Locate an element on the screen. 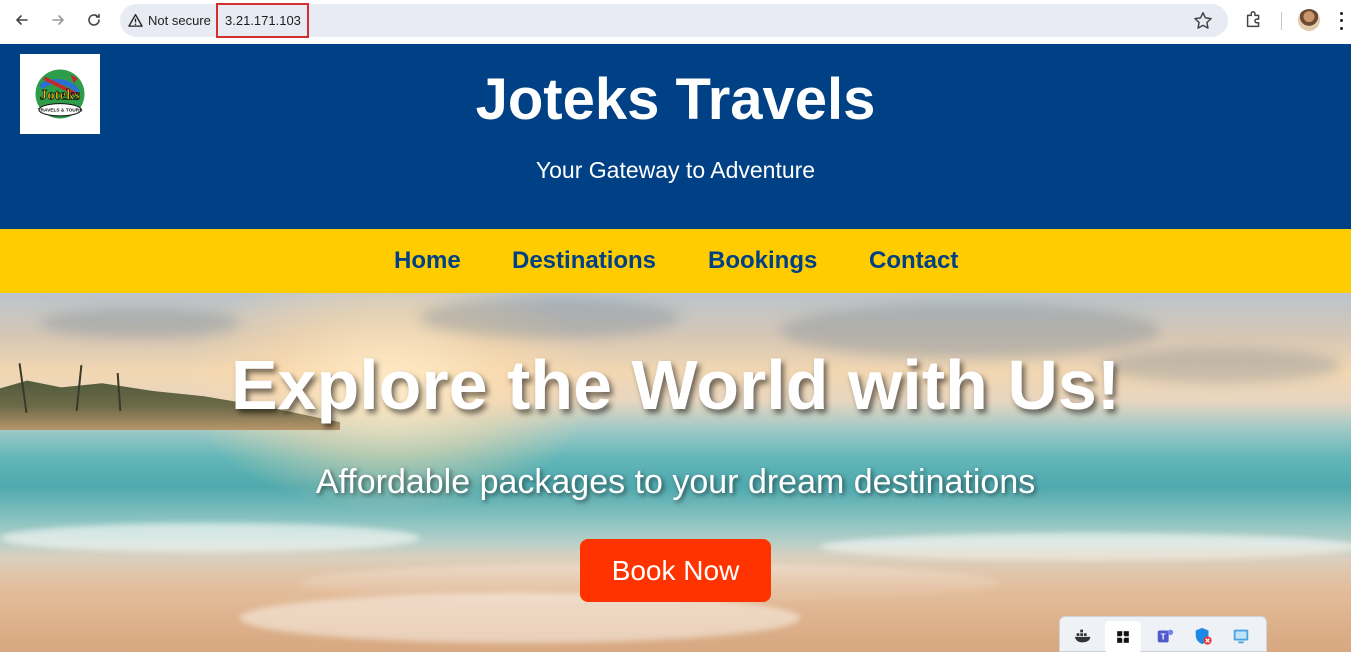 Image resolution: width=1351 pixels, height=652 pixels. docker-icon is located at coordinates (1083, 636).